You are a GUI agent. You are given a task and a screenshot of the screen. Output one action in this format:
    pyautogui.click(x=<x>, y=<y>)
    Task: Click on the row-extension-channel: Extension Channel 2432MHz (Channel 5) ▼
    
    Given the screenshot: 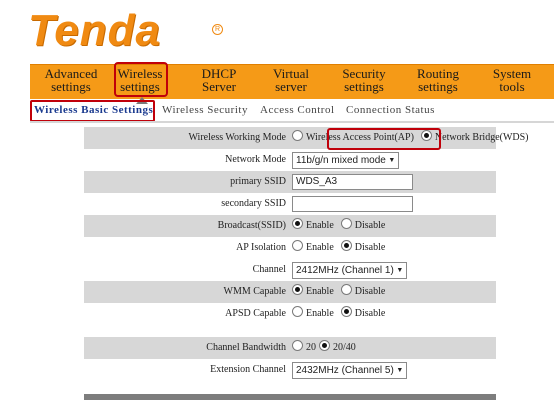 What is the action you would take?
    pyautogui.click(x=290, y=370)
    